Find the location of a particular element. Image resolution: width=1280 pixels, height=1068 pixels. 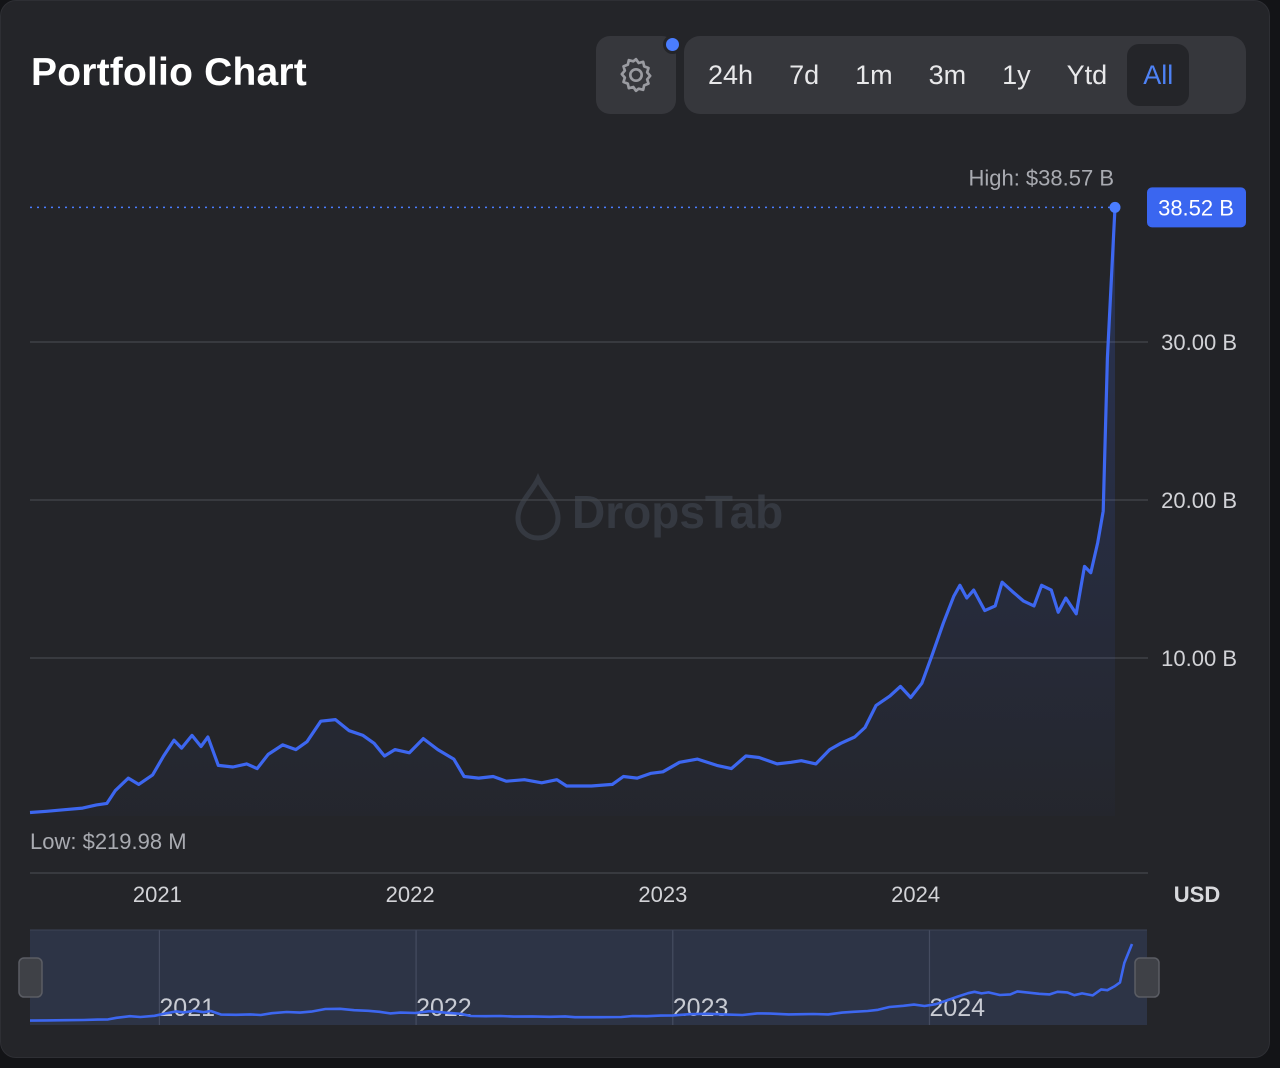

watermark: DropsTab is located at coordinates (649, 507).